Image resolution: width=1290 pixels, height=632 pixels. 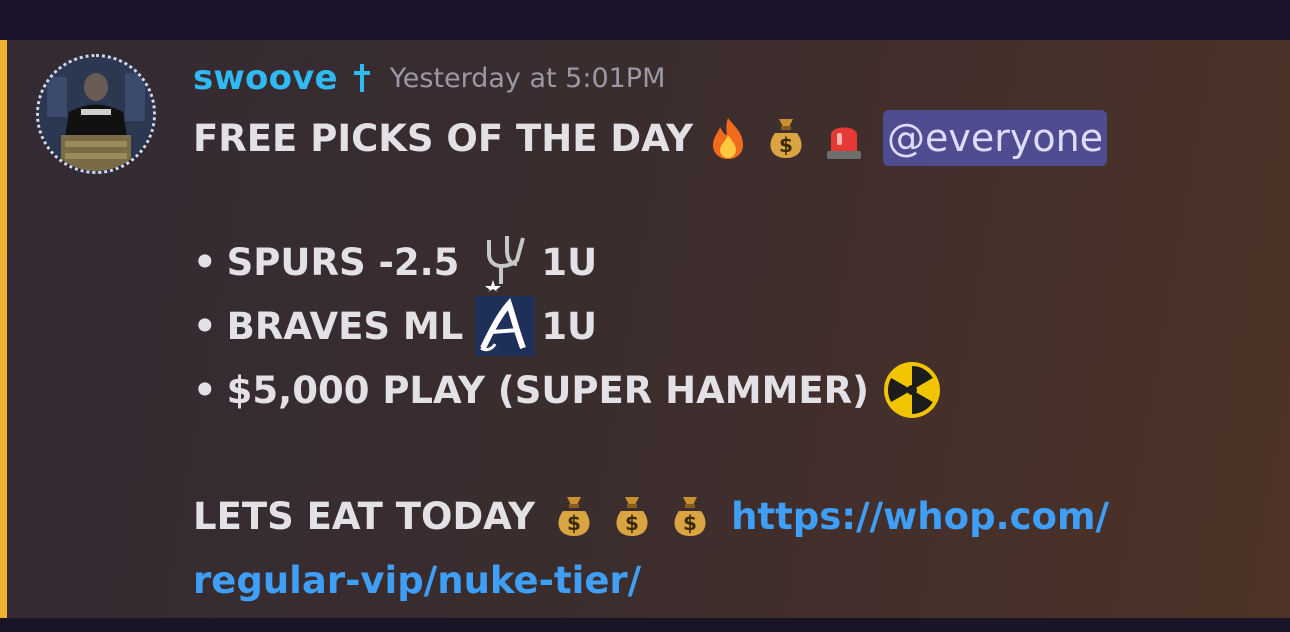 What do you see at coordinates (645, 20) in the screenshot?
I see `top-bar` at bounding box center [645, 20].